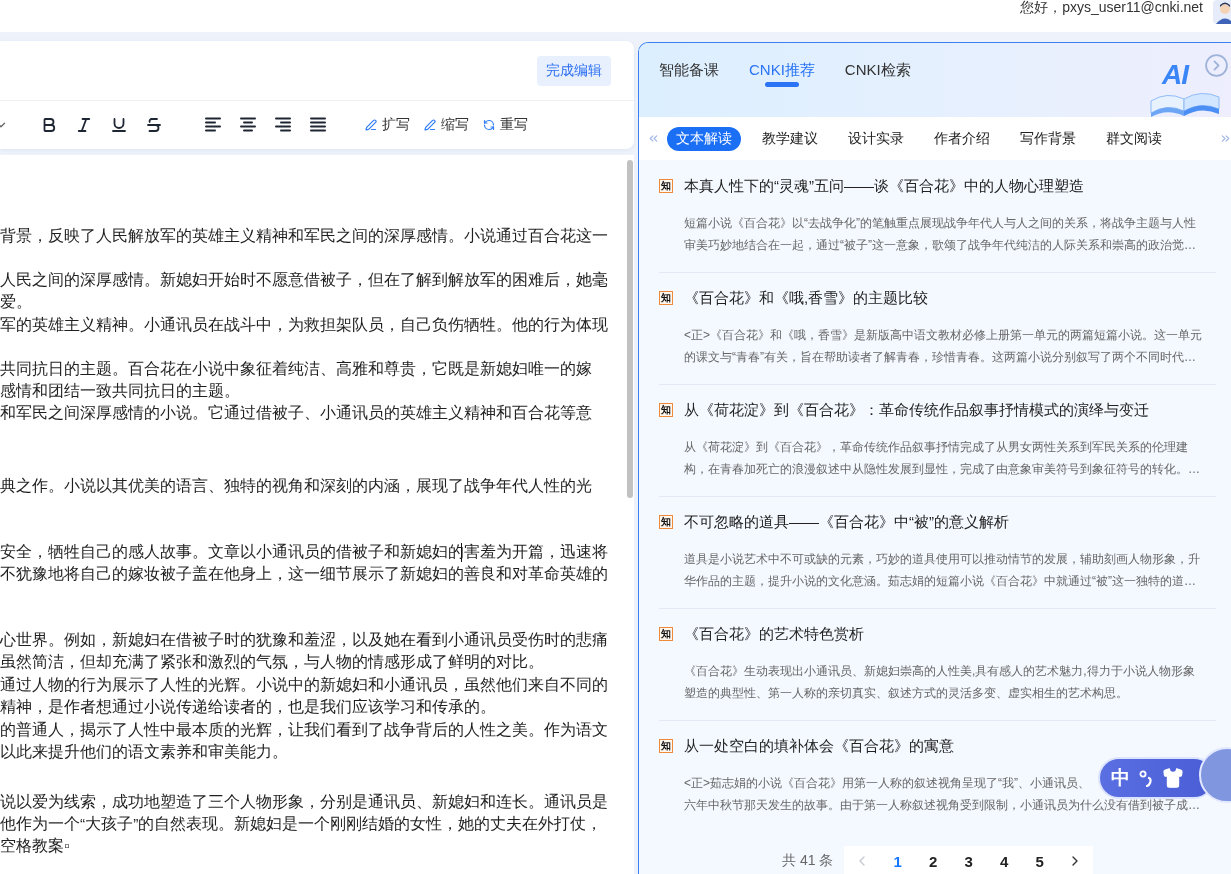  What do you see at coordinates (782, 73) in the screenshot?
I see `panel-tab: CNKI推荐` at bounding box center [782, 73].